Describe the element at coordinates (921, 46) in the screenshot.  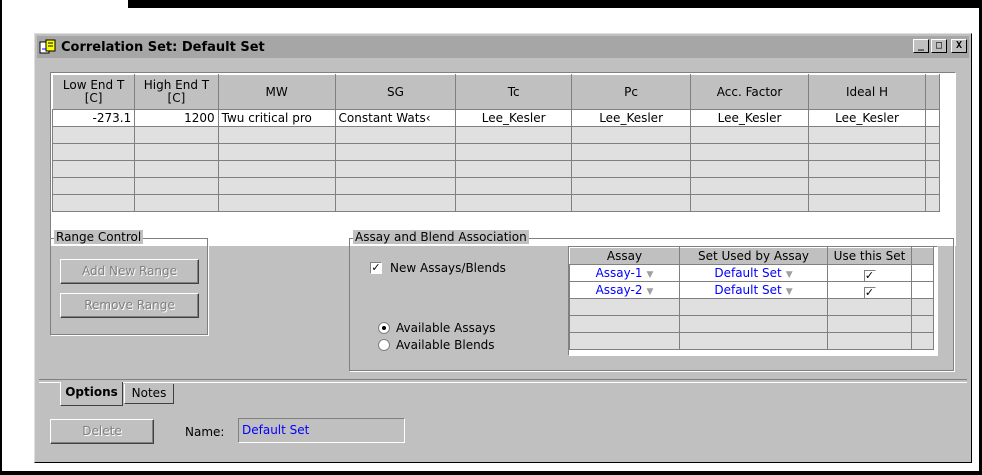
I see `minimize-button: _` at that location.